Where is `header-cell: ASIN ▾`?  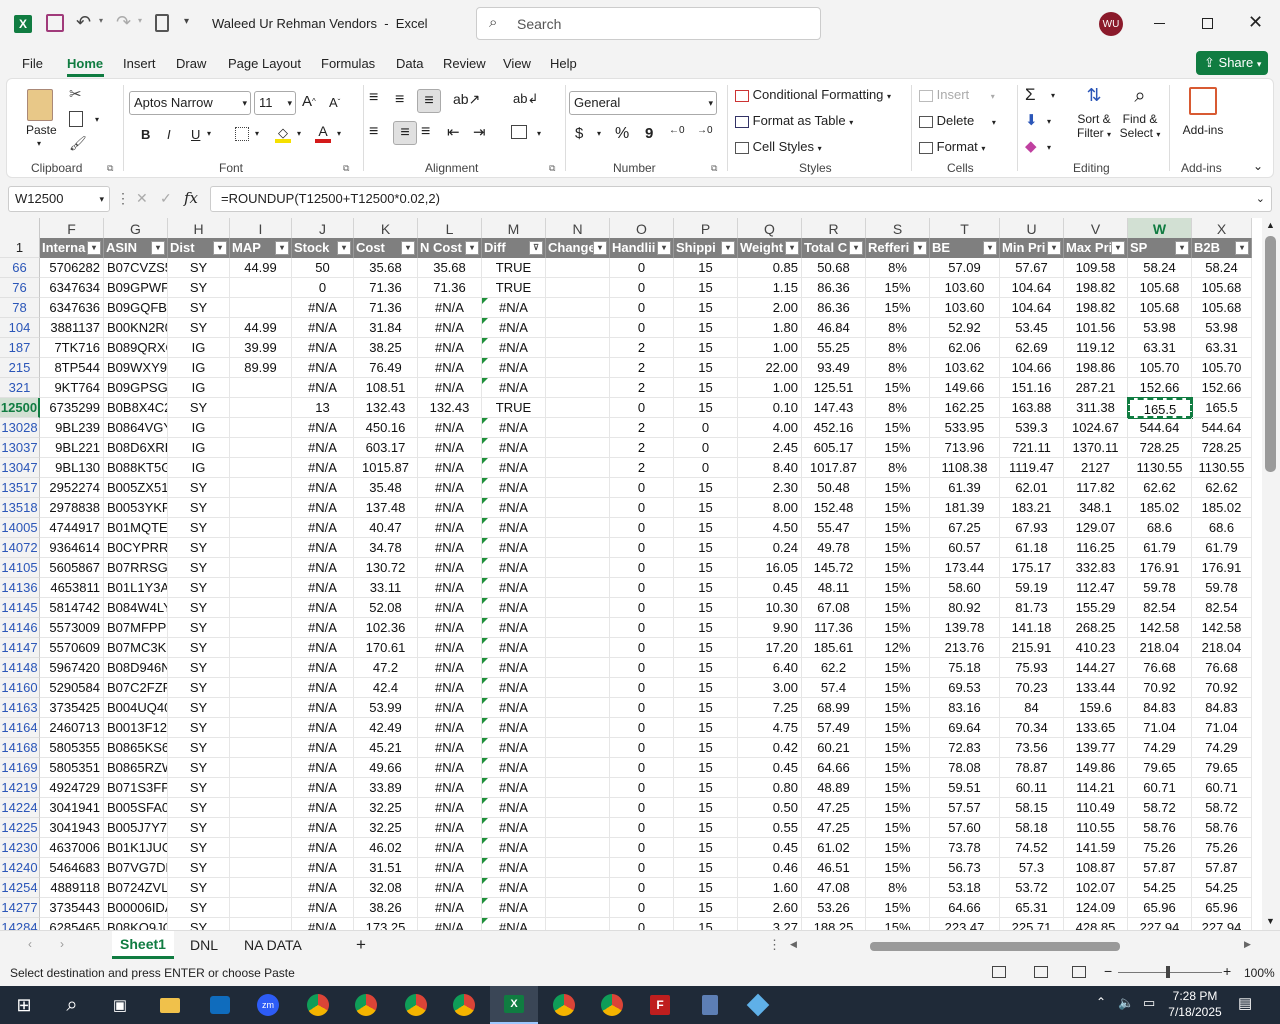 header-cell: ASIN ▾ is located at coordinates (136, 248).